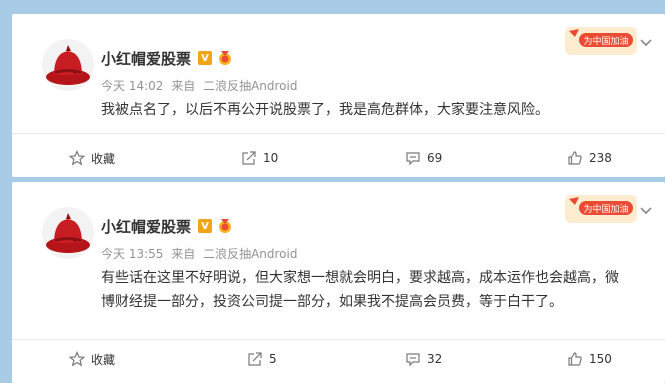 The height and width of the screenshot is (383, 665). What do you see at coordinates (271, 158) in the screenshot?
I see `repost-count: 10` at bounding box center [271, 158].